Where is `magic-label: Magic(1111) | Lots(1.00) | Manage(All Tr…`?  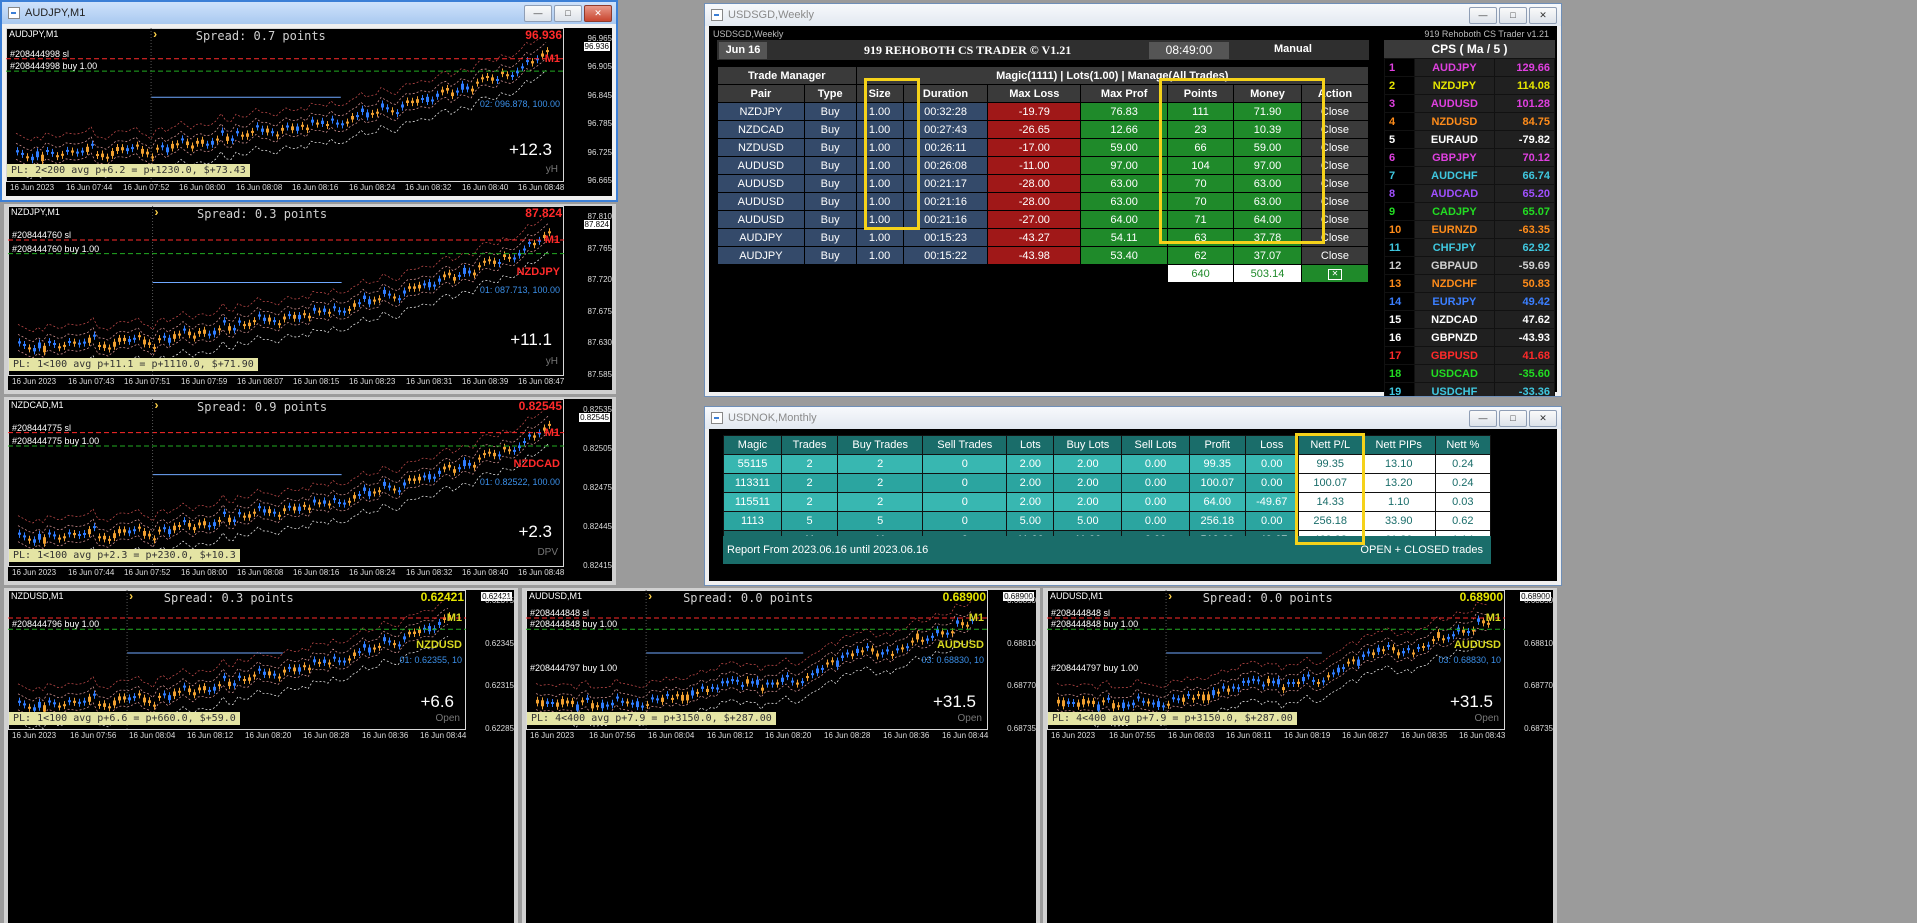 magic-label: Magic(1111) | Lots(1.00) | Manage(All Tr… is located at coordinates (1112, 75).